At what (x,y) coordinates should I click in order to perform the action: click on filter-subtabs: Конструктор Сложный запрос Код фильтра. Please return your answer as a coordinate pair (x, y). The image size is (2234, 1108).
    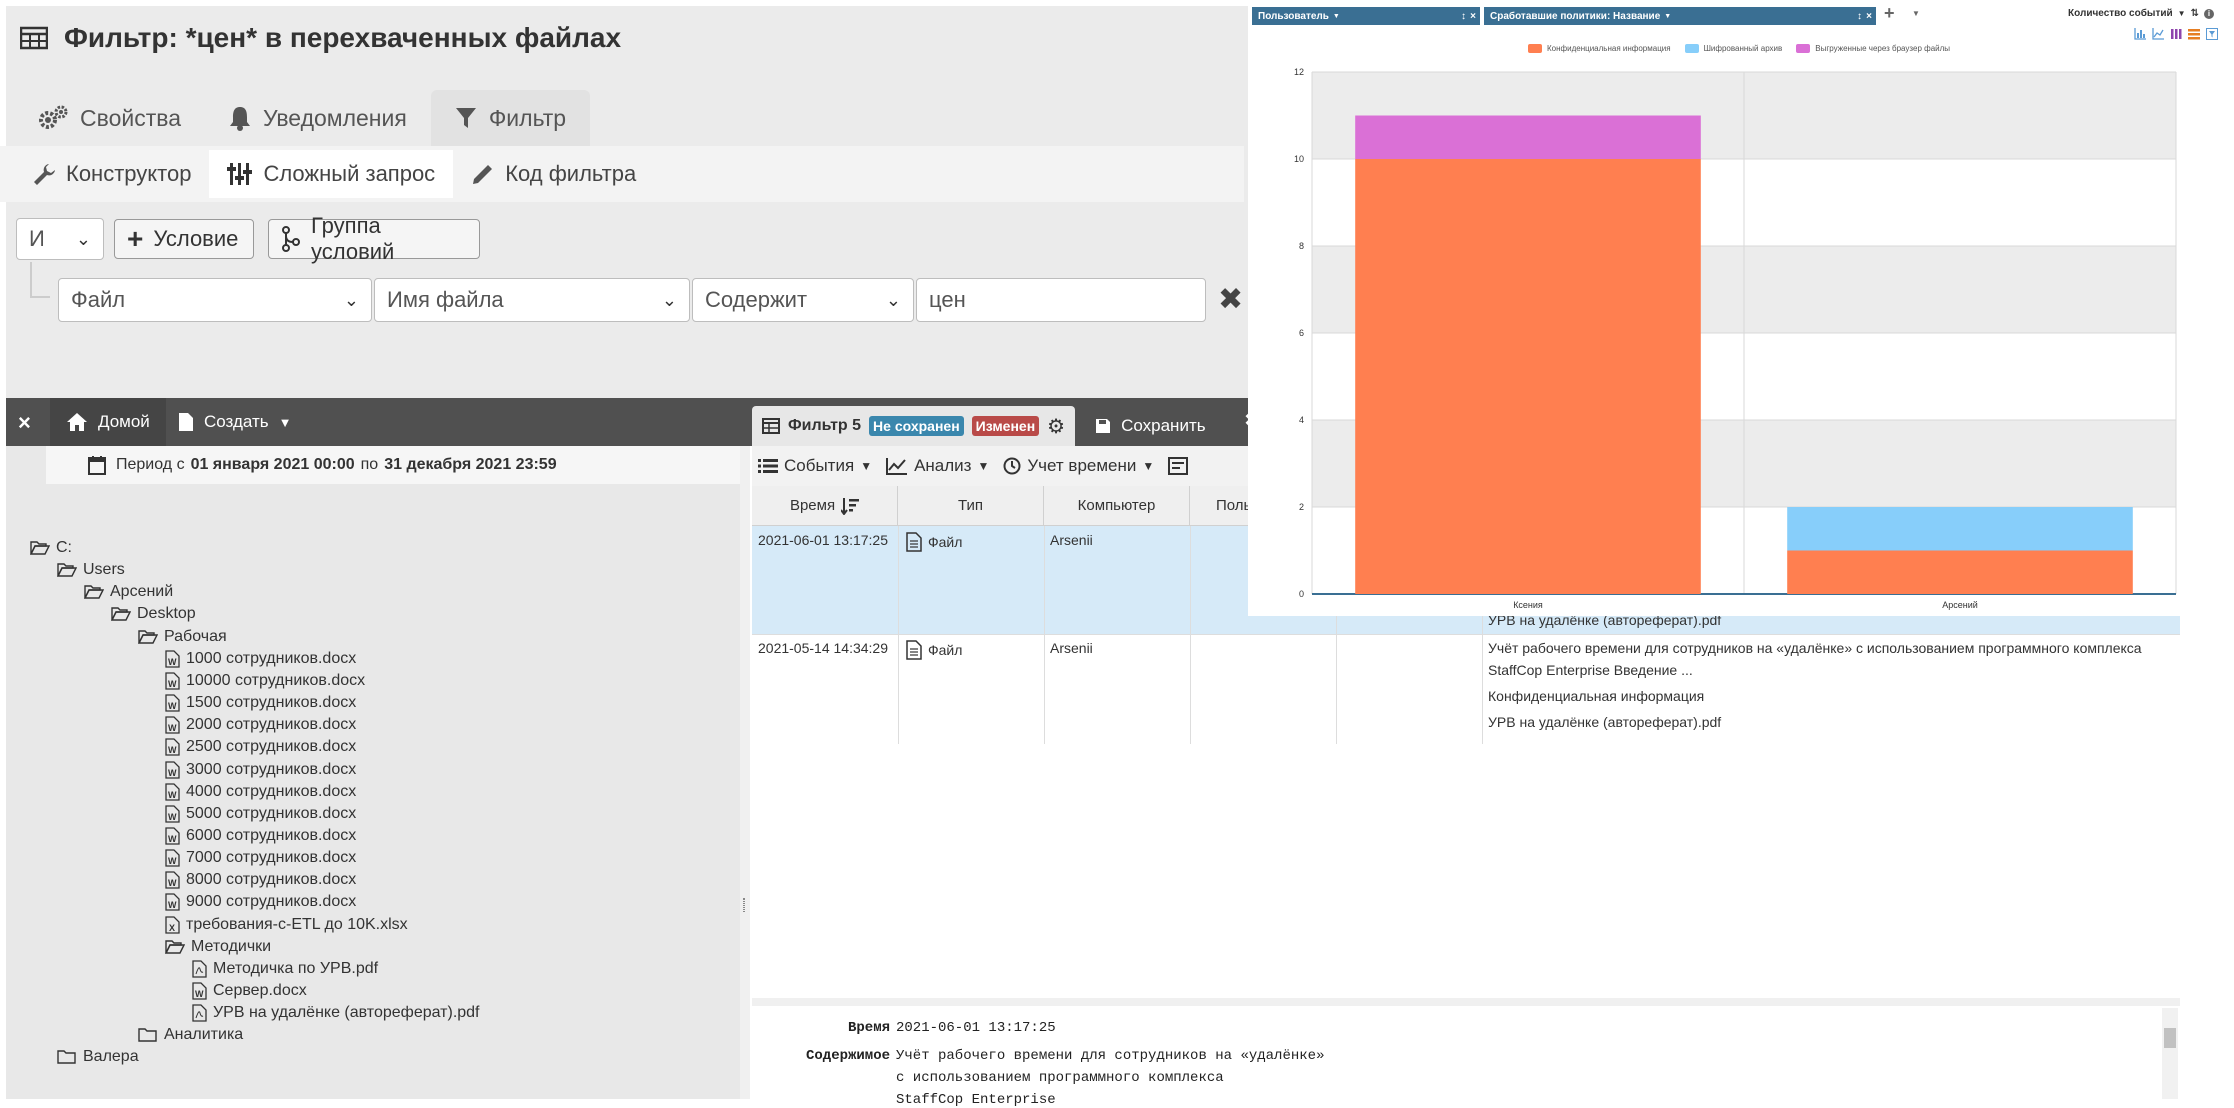
    Looking at the image, I should click on (622, 174).